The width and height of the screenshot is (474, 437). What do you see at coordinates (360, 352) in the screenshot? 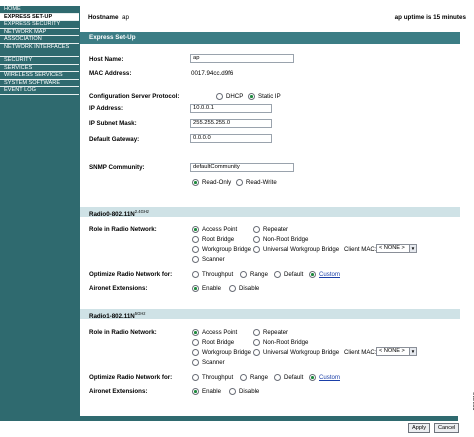
I see `radio1-client-mac-label: Client MAC:` at bounding box center [360, 352].